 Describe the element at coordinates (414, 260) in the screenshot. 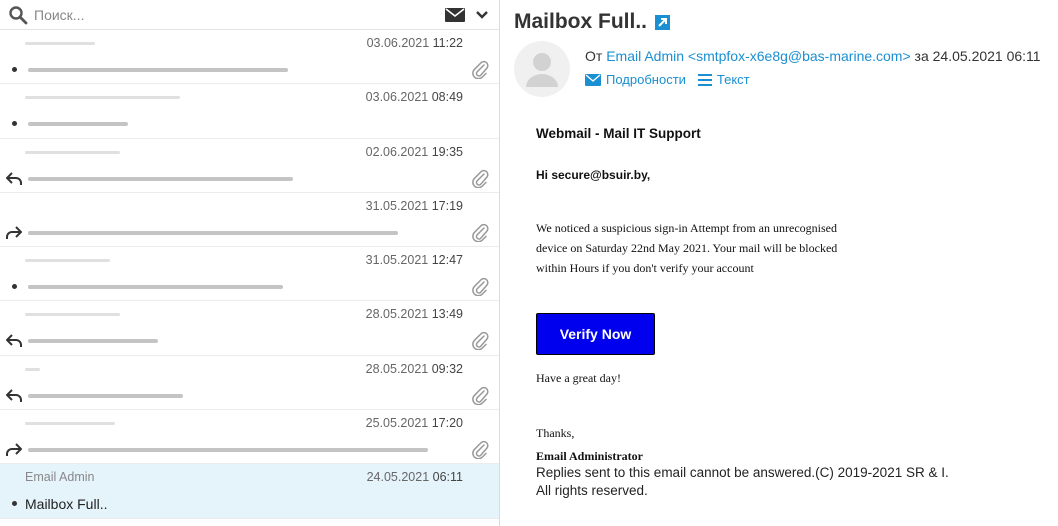

I see `message-date: 31.05.2021 12:47` at that location.